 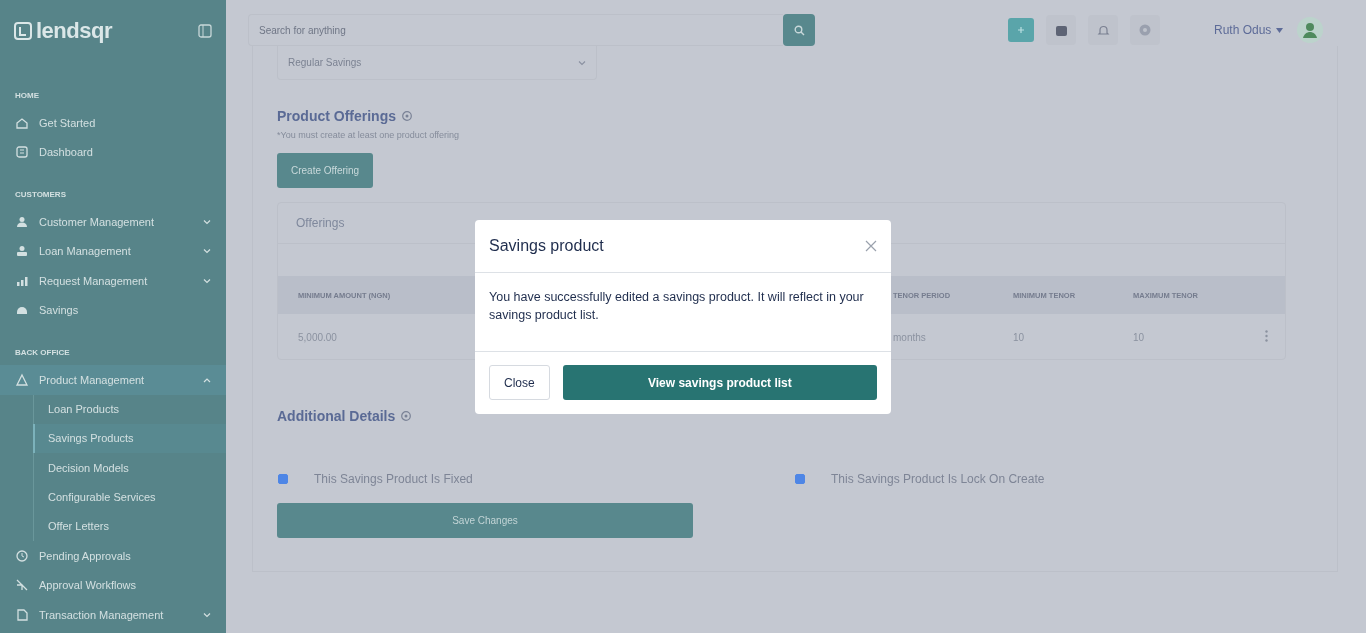 What do you see at coordinates (485, 520) in the screenshot?
I see `save-changes-button: Save Changes` at bounding box center [485, 520].